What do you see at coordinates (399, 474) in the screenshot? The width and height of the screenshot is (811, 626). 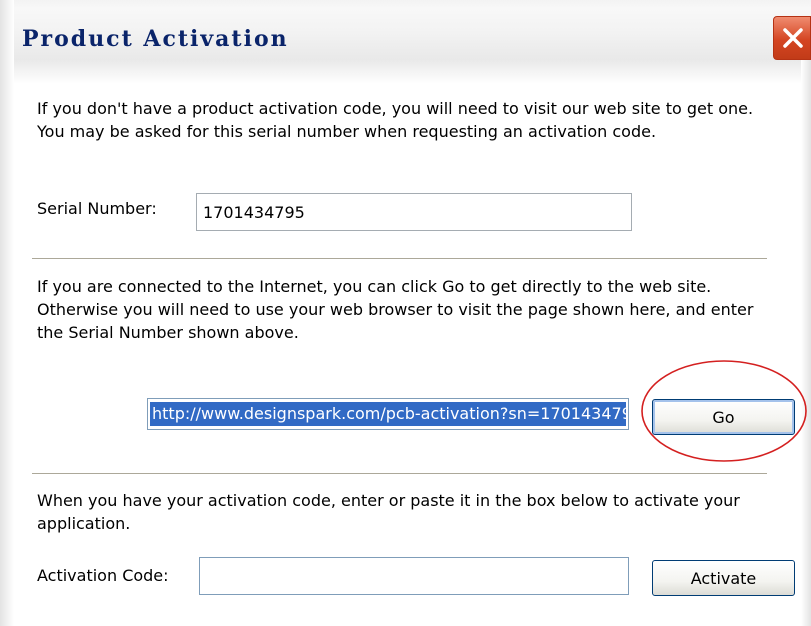 I see `divider-bottom` at bounding box center [399, 474].